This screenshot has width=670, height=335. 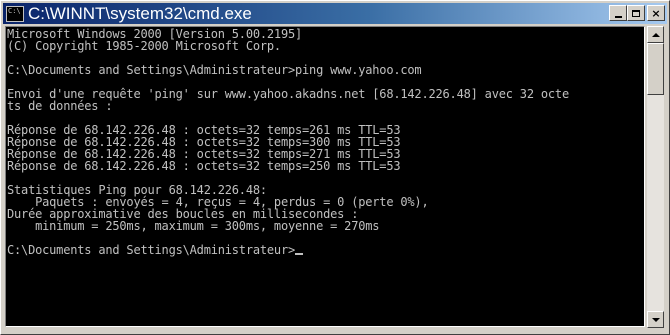 I want to click on window-controls: ×, so click(x=637, y=13).